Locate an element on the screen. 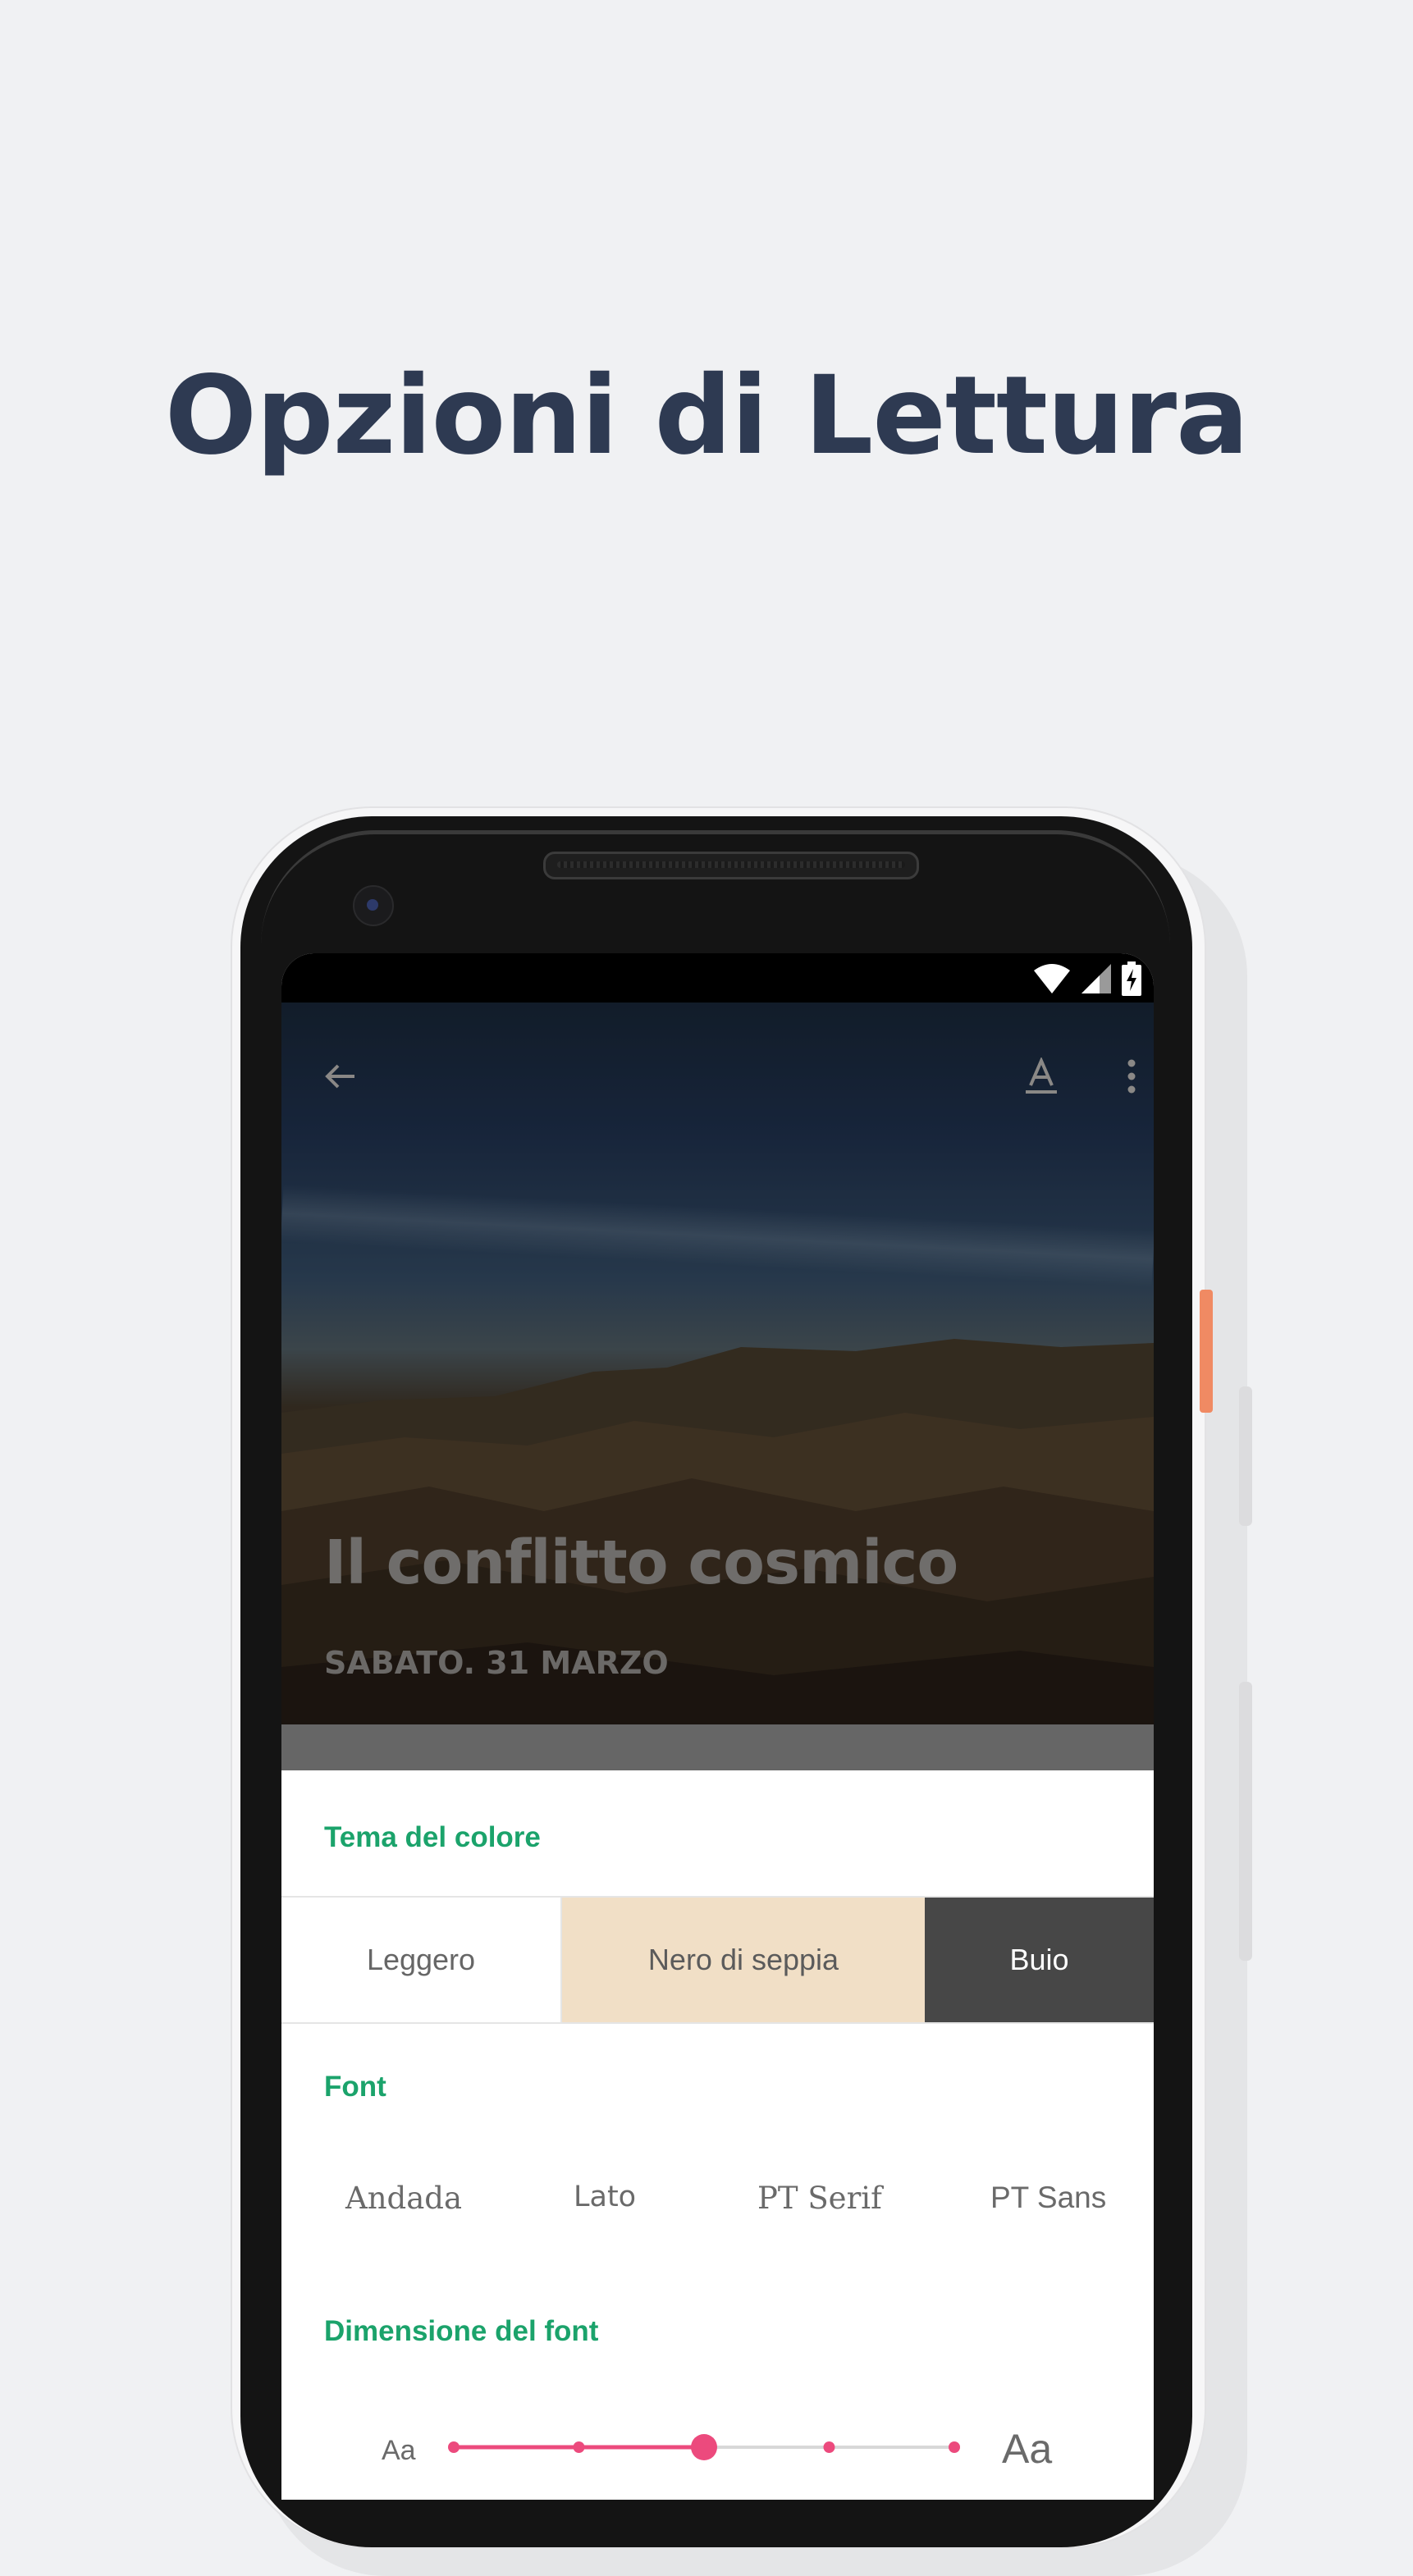 Image resolution: width=1413 pixels, height=2576 pixels. power-button is located at coordinates (1206, 1352).